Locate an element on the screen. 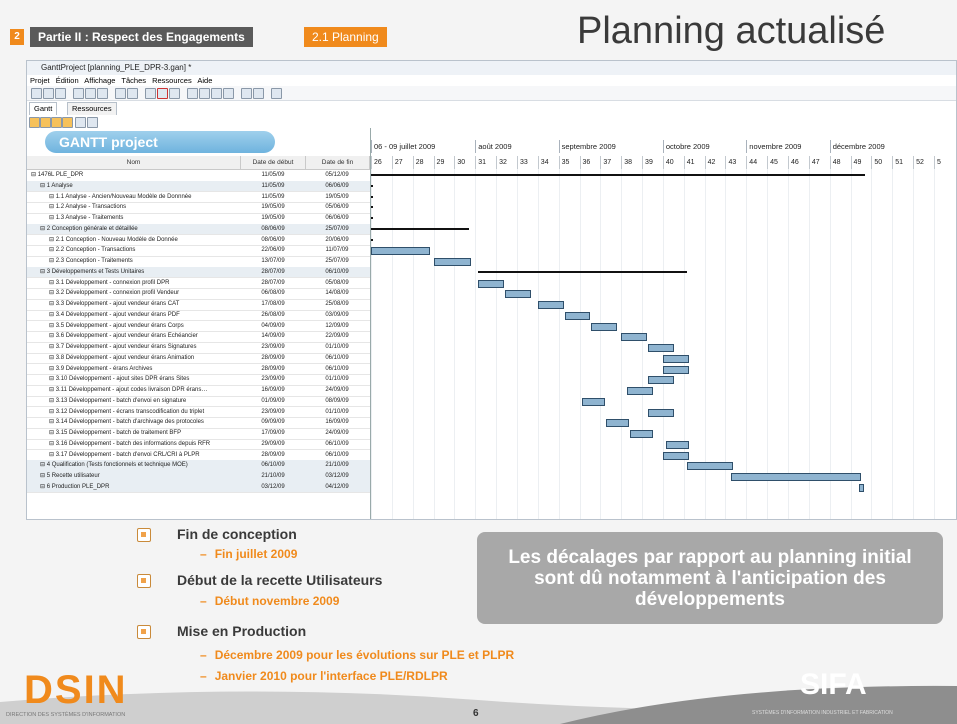  task-start-date: 17/08/09 is located at coordinates (273, 304).